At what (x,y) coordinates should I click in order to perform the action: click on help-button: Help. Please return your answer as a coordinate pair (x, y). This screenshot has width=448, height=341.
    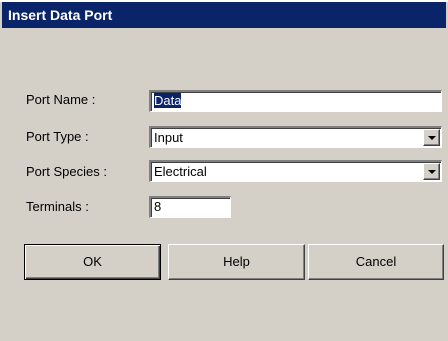
    Looking at the image, I should click on (236, 262).